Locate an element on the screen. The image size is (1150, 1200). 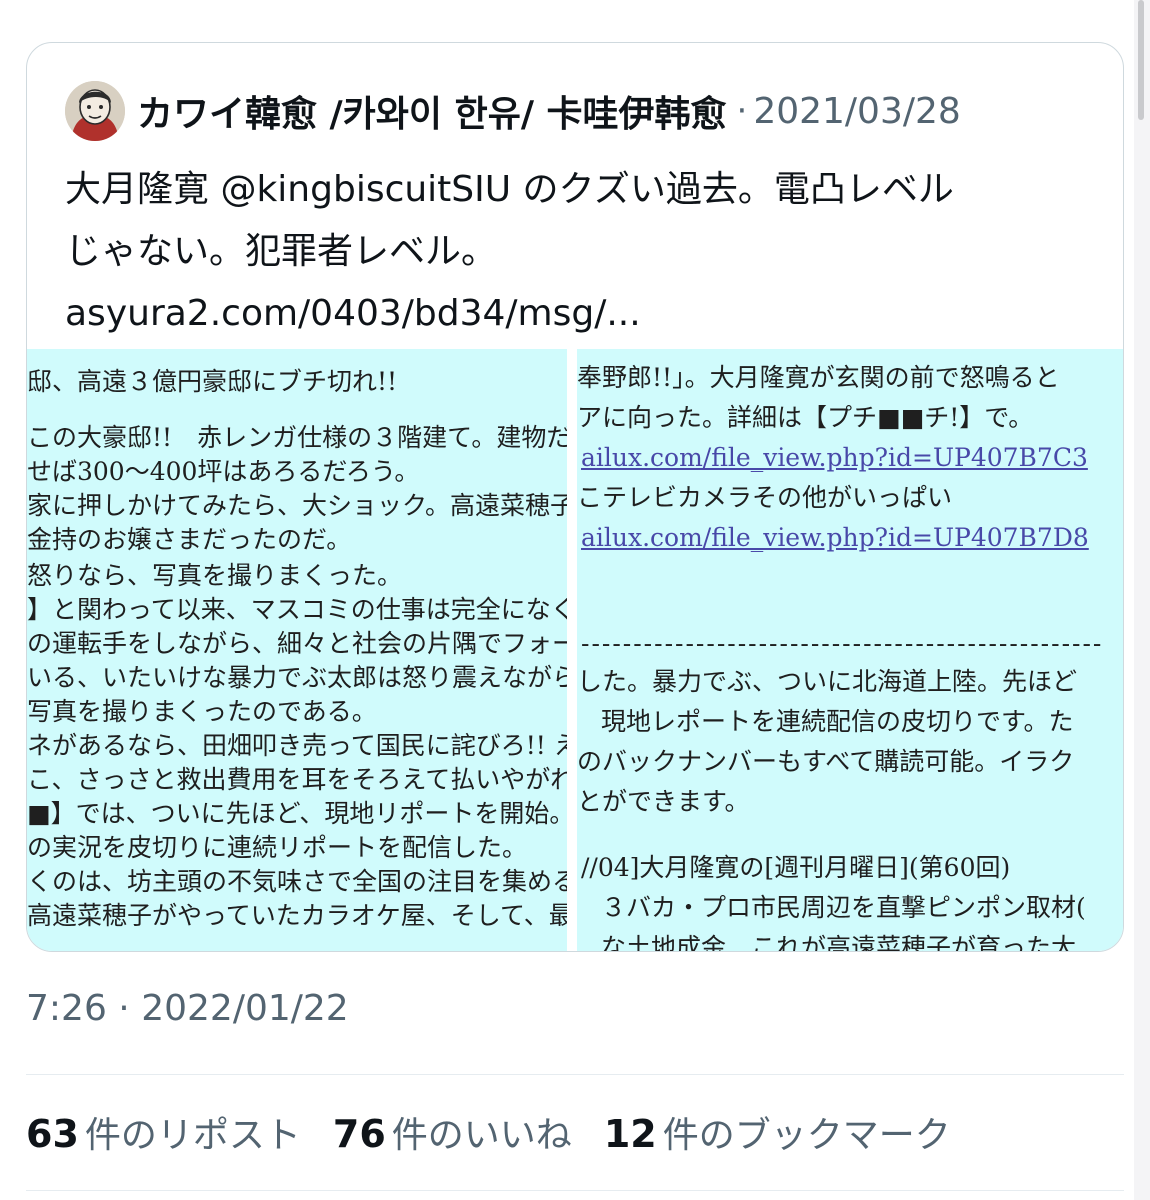
bookmarks-stat: 12 件のブックマーク is located at coordinates (777, 1132).